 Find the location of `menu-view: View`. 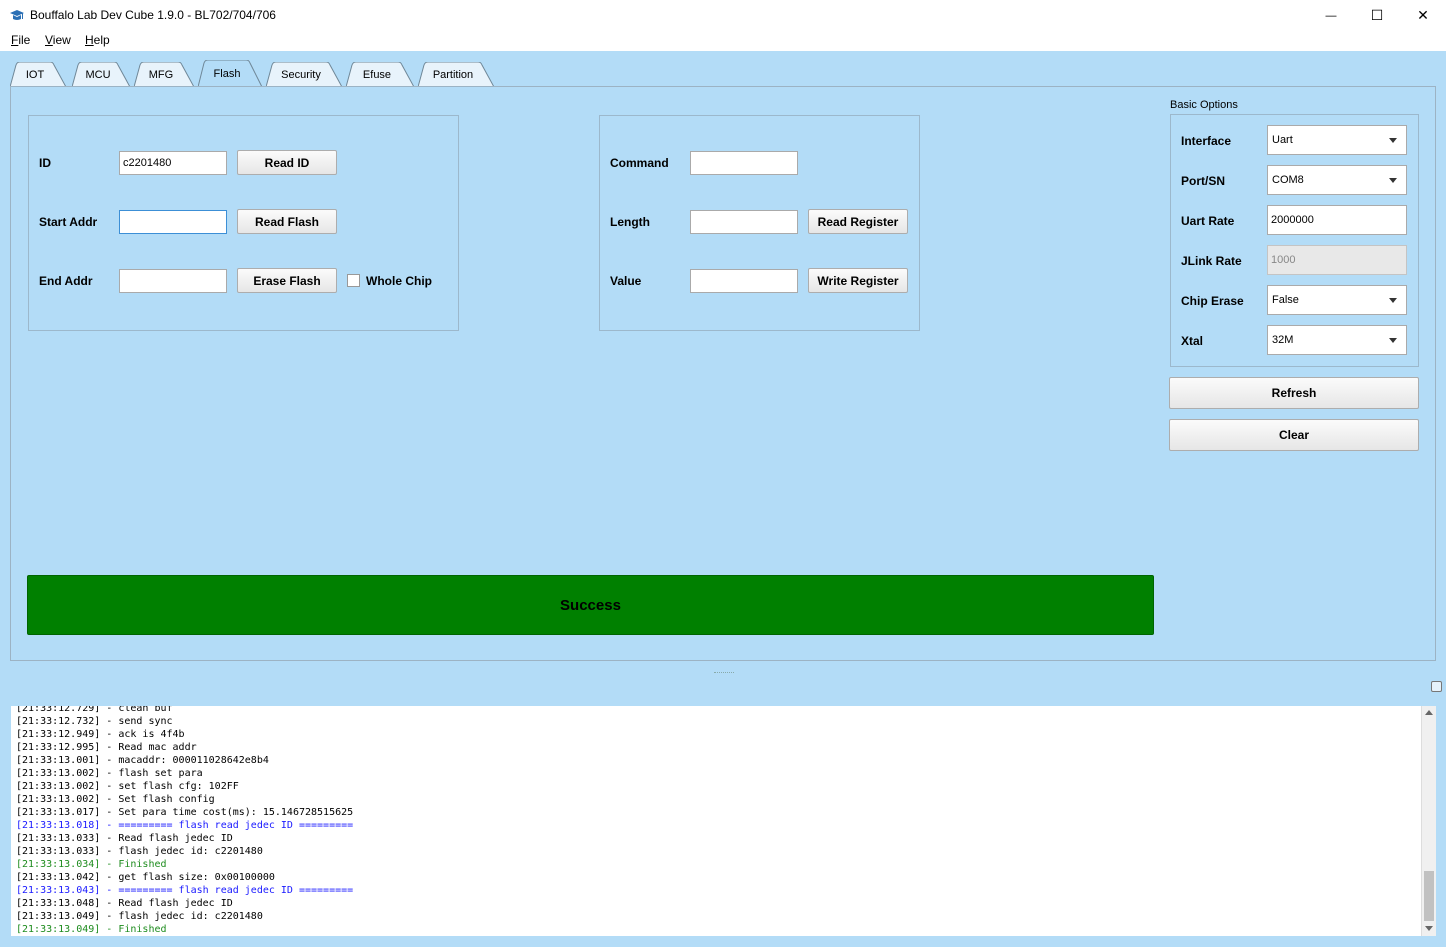

menu-view: View is located at coordinates (58, 40).